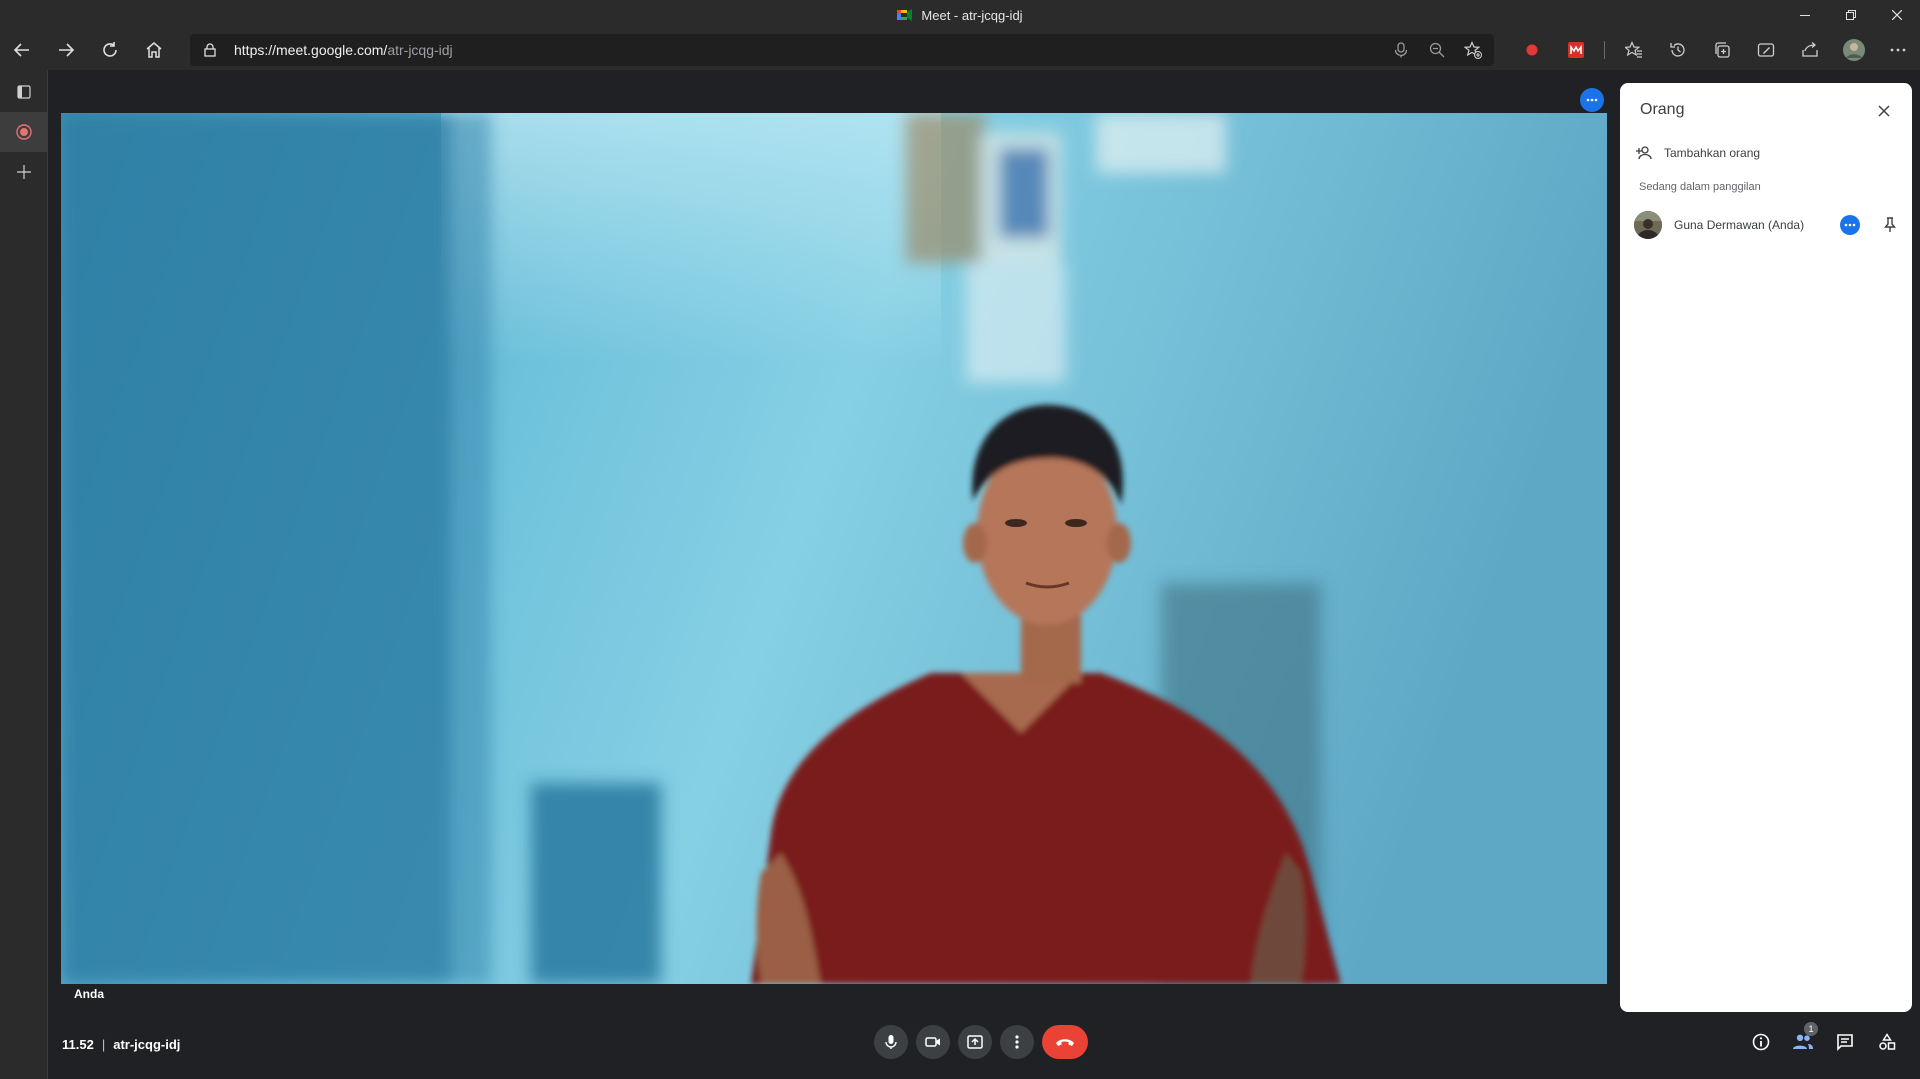 Image resolution: width=1920 pixels, height=1079 pixels. Describe the element at coordinates (1700, 187) in the screenshot. I see `in-call-section-label: Sedang dalam panggilan` at that location.